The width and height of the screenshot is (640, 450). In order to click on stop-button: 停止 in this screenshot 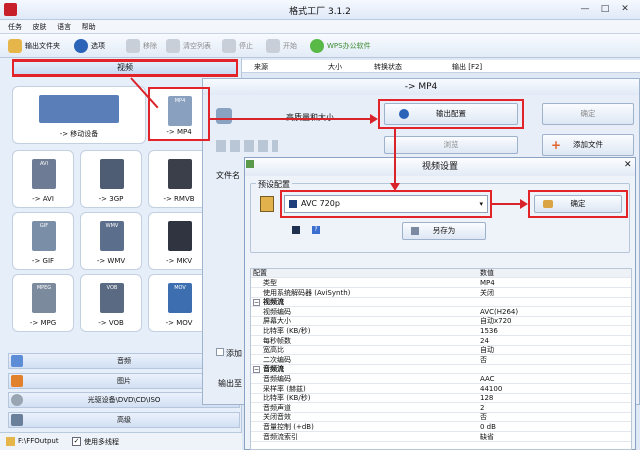, I will do `click(237, 46)`.